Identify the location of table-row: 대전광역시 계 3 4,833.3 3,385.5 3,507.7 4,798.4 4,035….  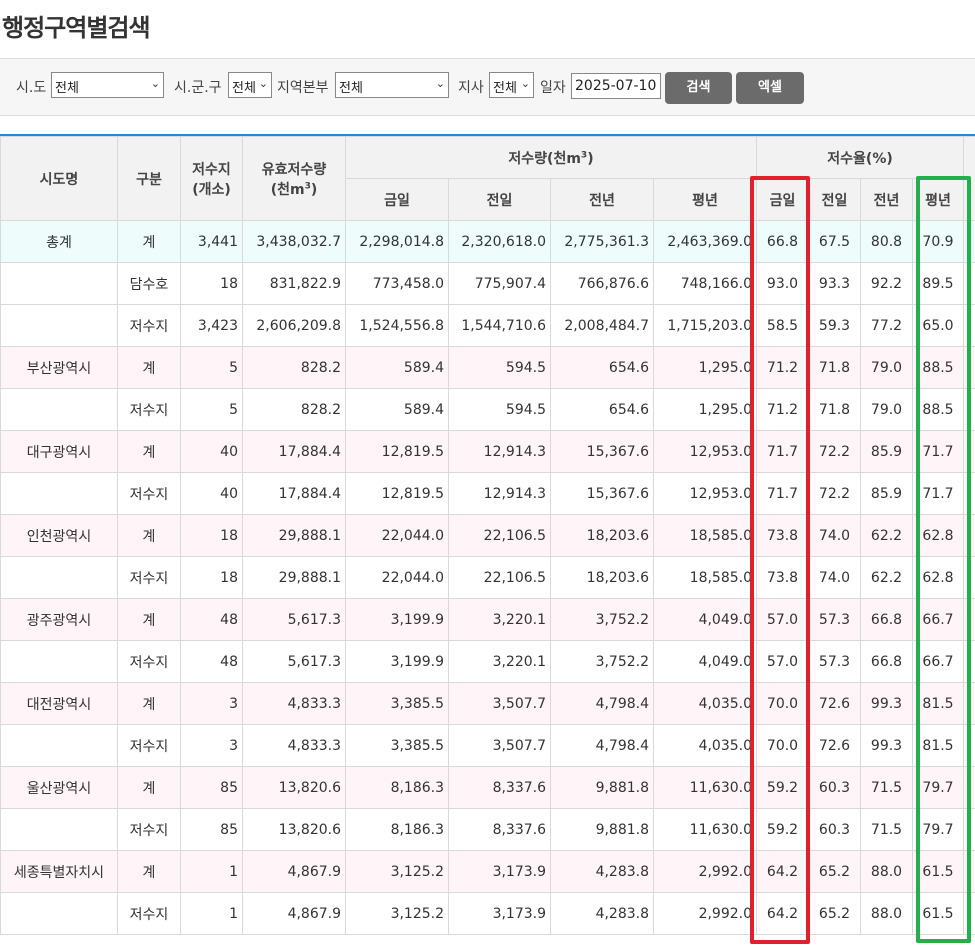
(487, 703).